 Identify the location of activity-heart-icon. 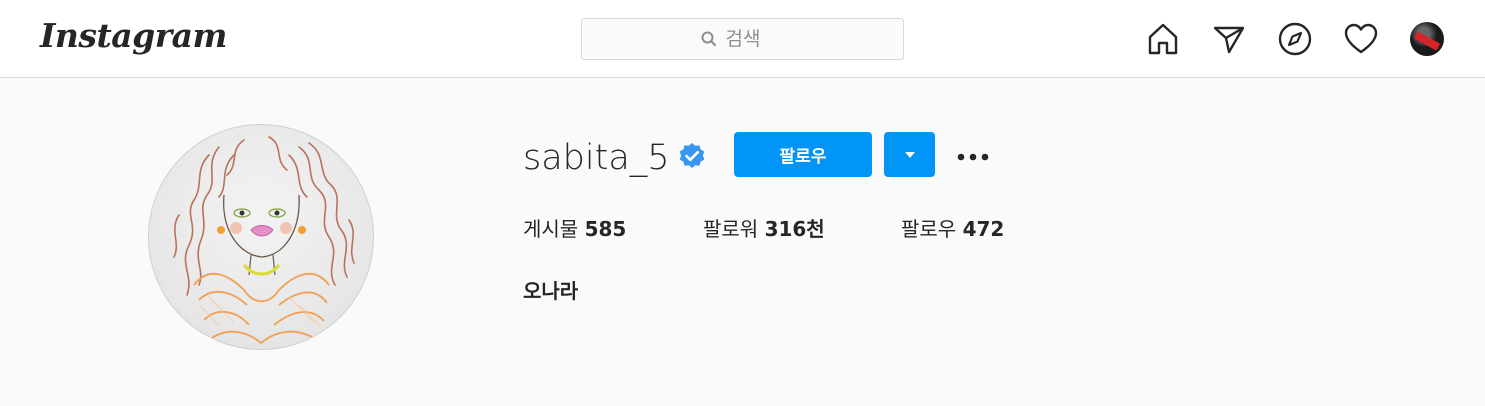
(1361, 39).